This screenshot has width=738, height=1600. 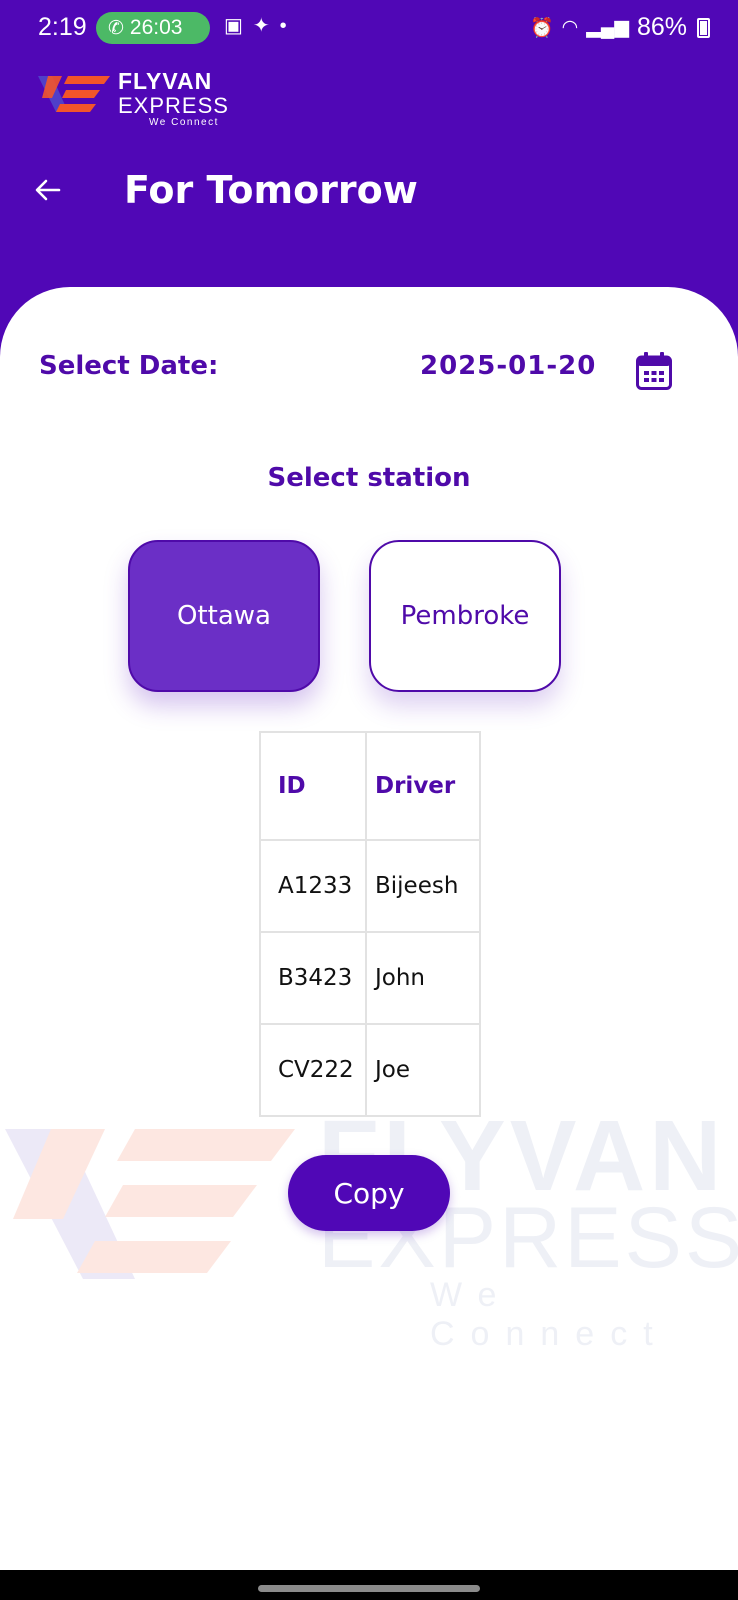 I want to click on station-pembroke-button: Pembroke, so click(x=465, y=616).